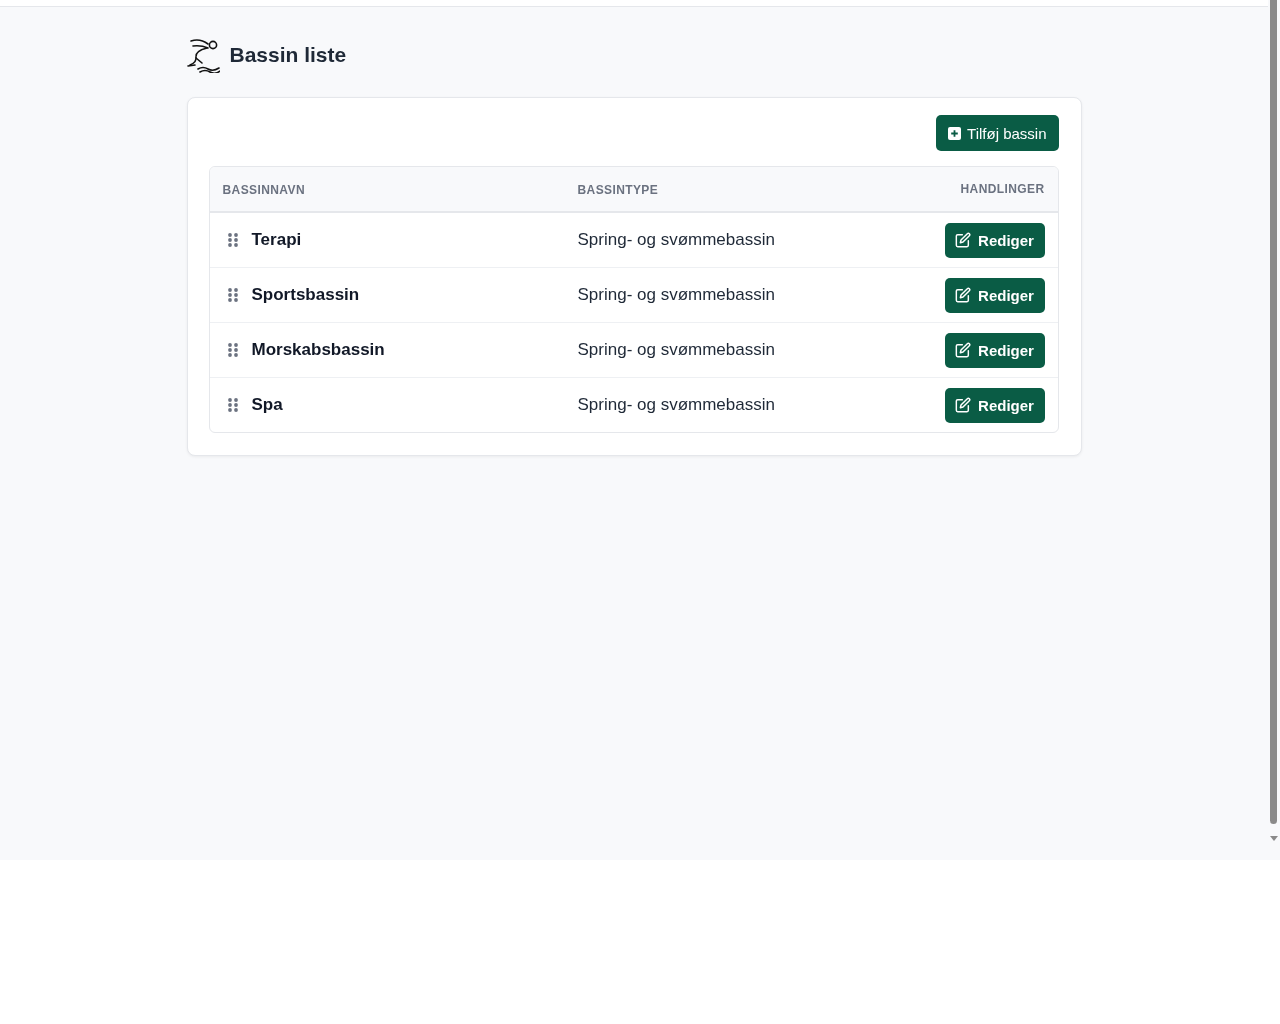  I want to click on page-title: Bassin liste, so click(288, 55).